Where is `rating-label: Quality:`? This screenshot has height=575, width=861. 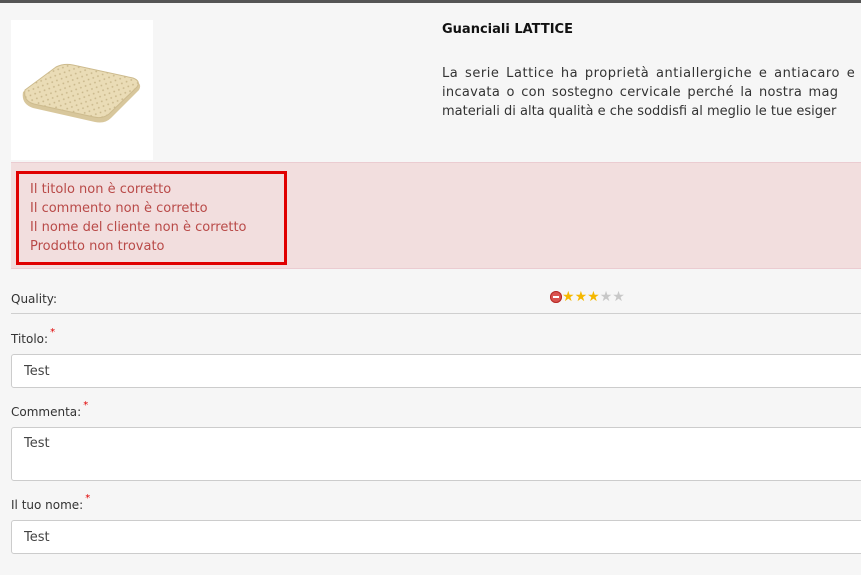 rating-label: Quality: is located at coordinates (34, 299).